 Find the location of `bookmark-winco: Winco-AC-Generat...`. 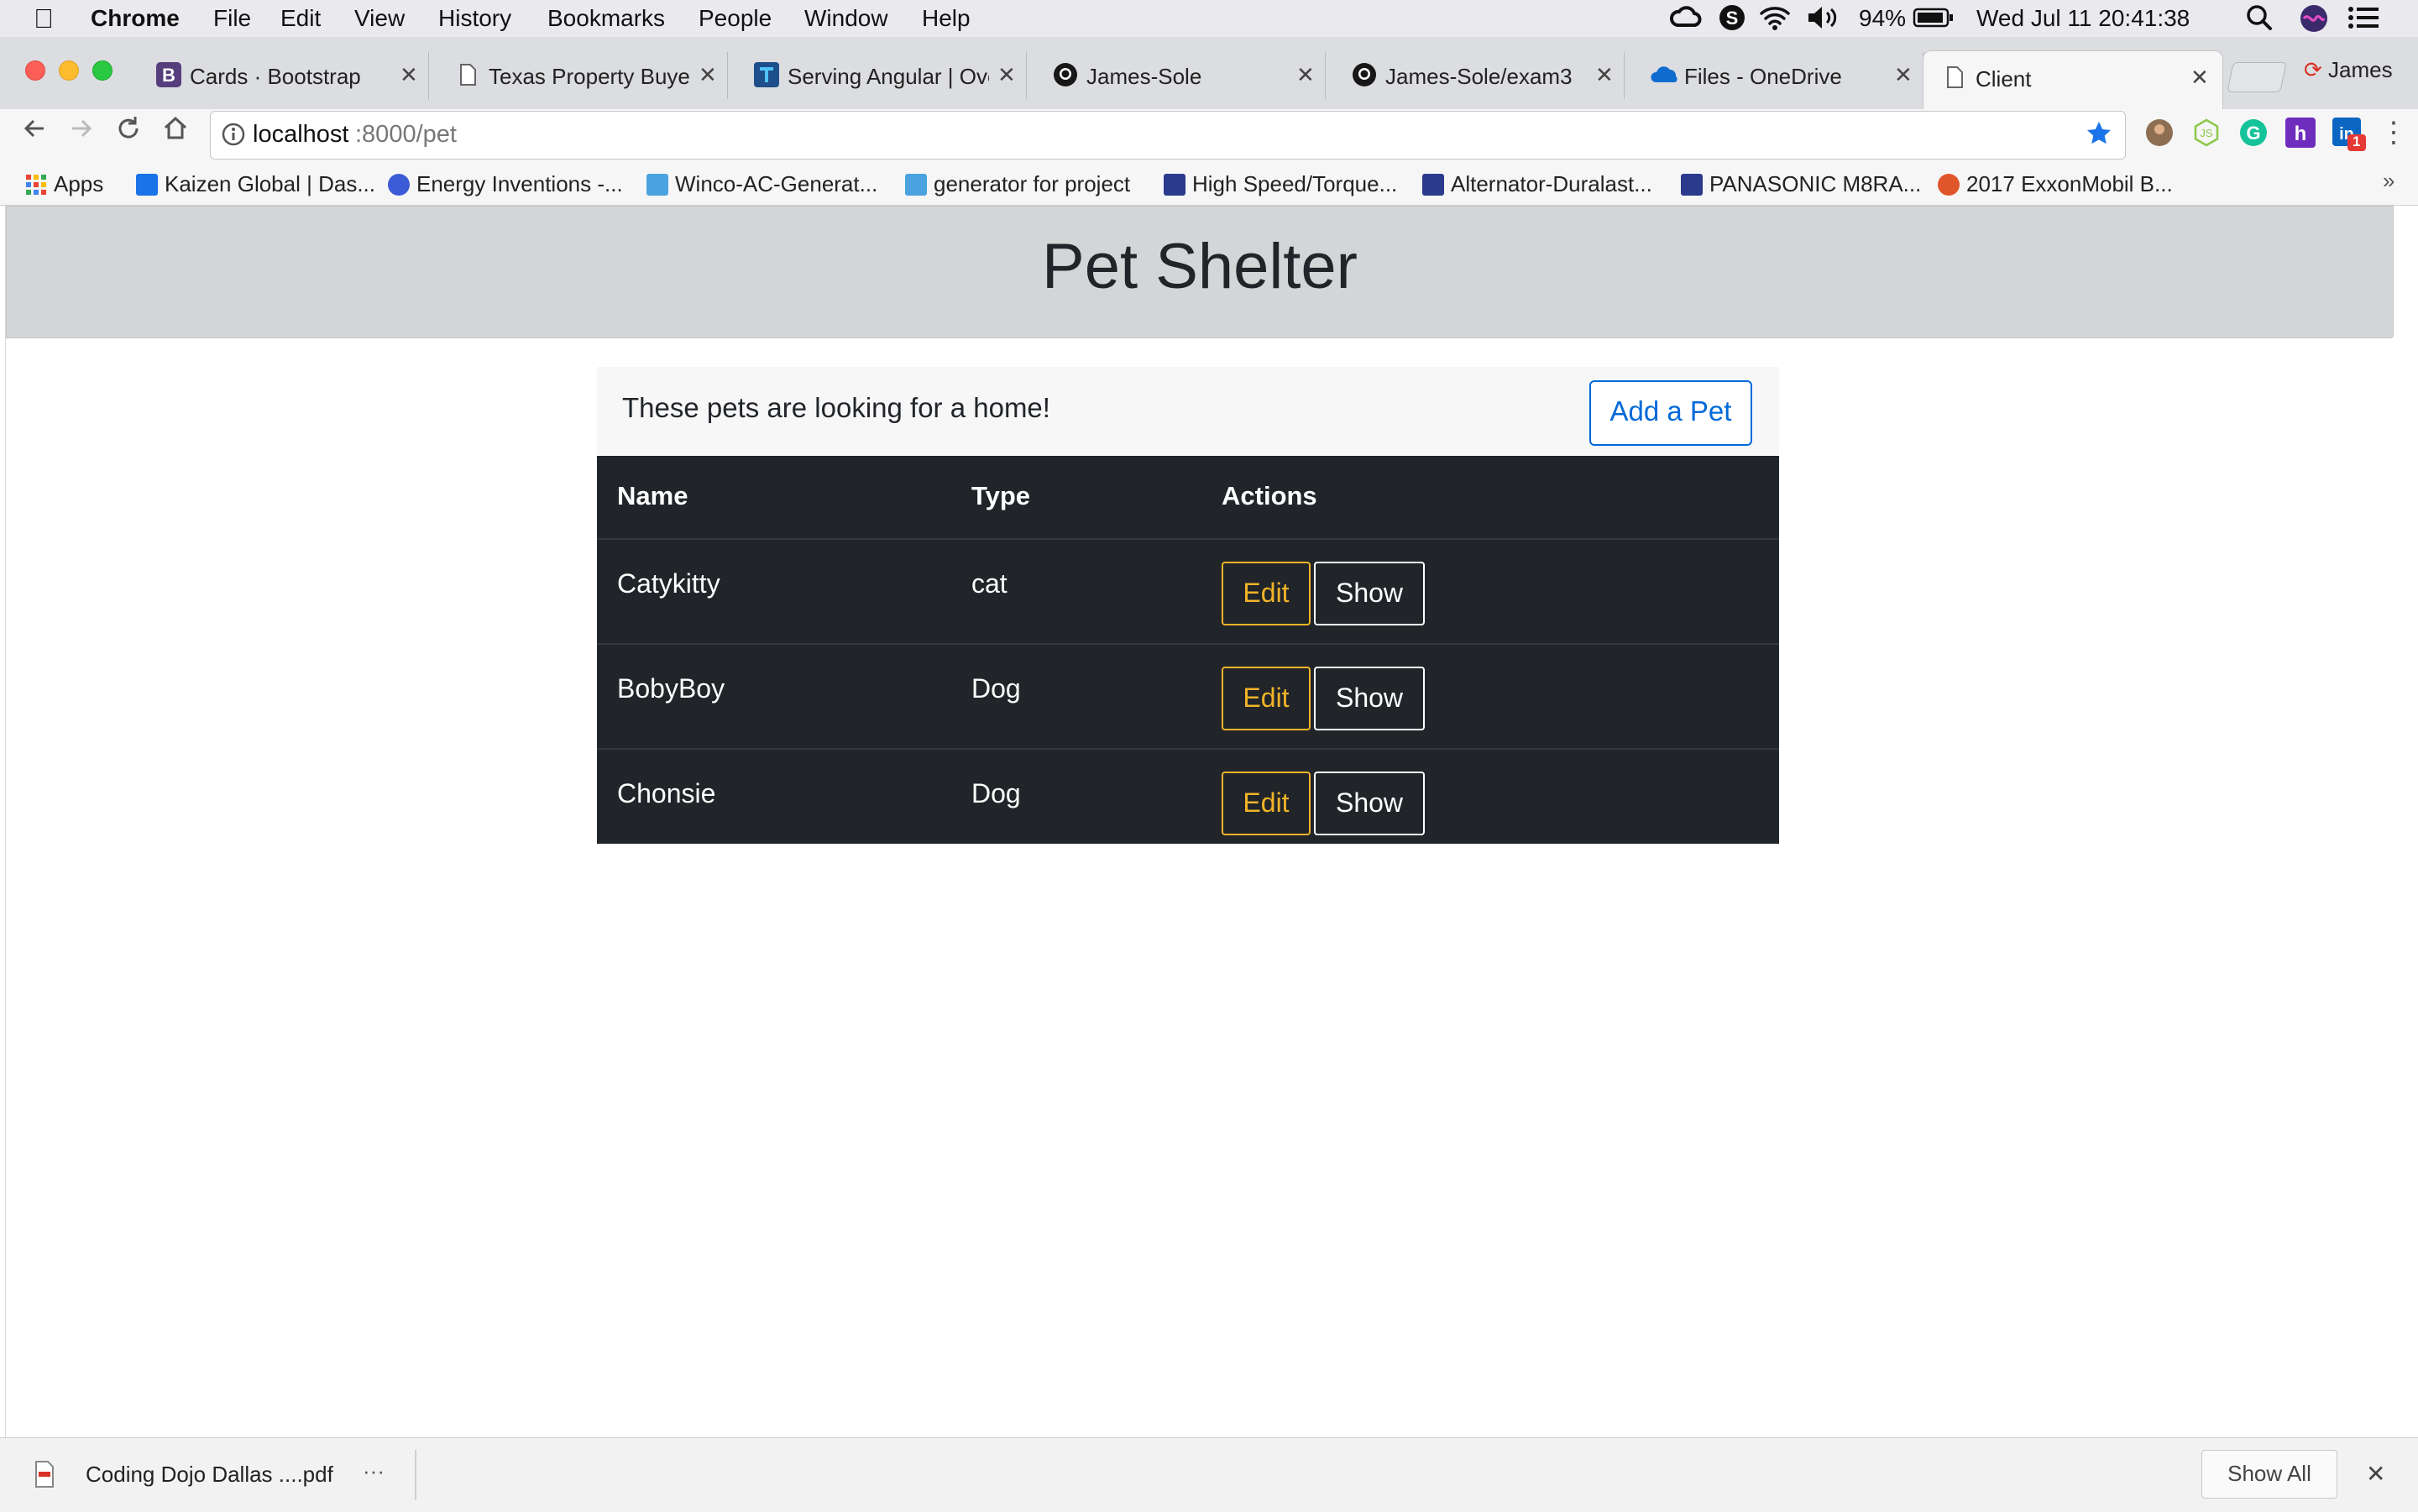

bookmark-winco: Winco-AC-Generat... is located at coordinates (761, 184).